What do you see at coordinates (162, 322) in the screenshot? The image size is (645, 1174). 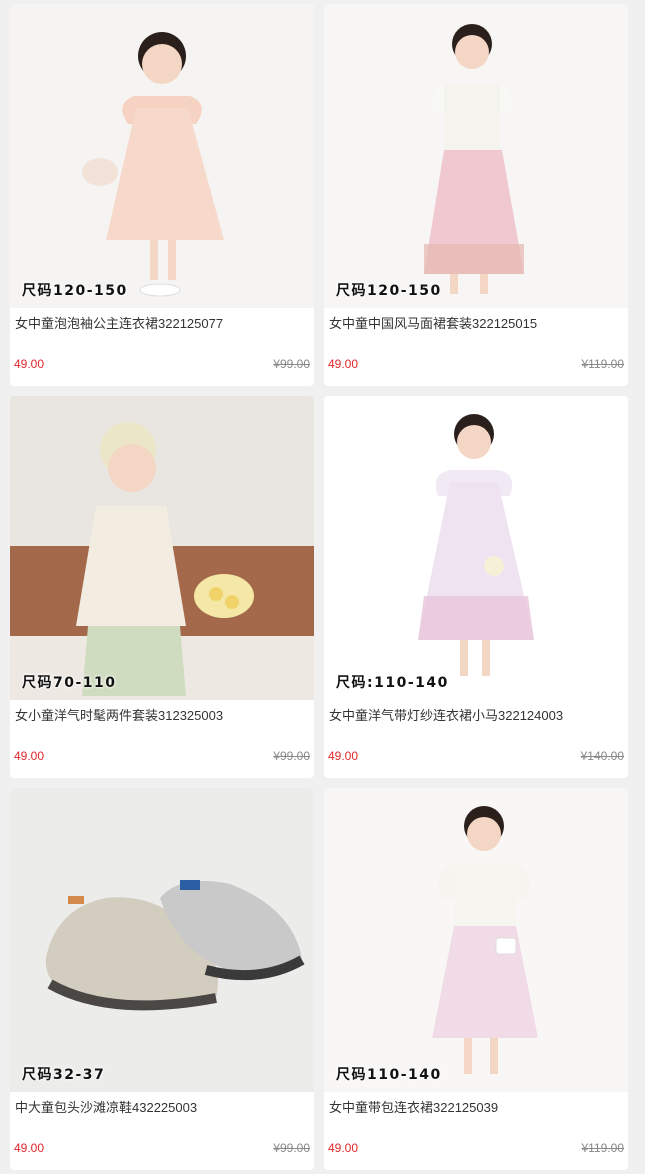 I see `product-title: 女中童泡泡袖公主连衣裙322125077` at bounding box center [162, 322].